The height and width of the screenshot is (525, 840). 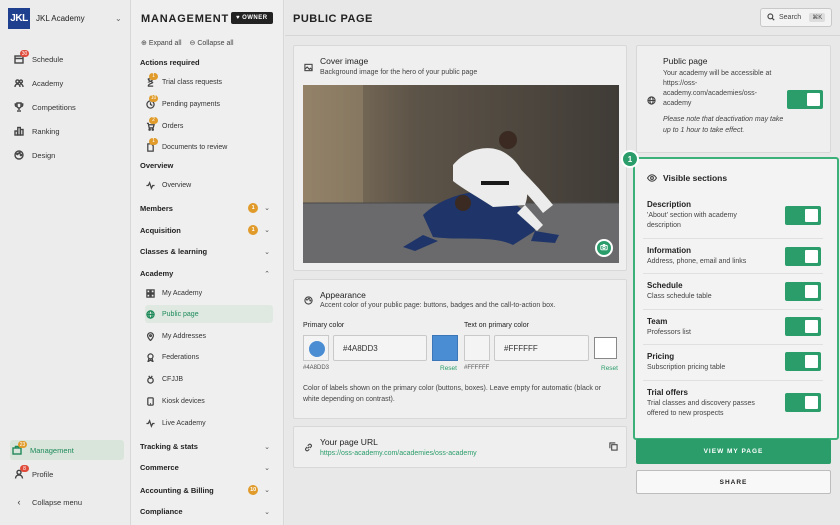 What do you see at coordinates (19, 107) in the screenshot?
I see `trophy-icon` at bounding box center [19, 107].